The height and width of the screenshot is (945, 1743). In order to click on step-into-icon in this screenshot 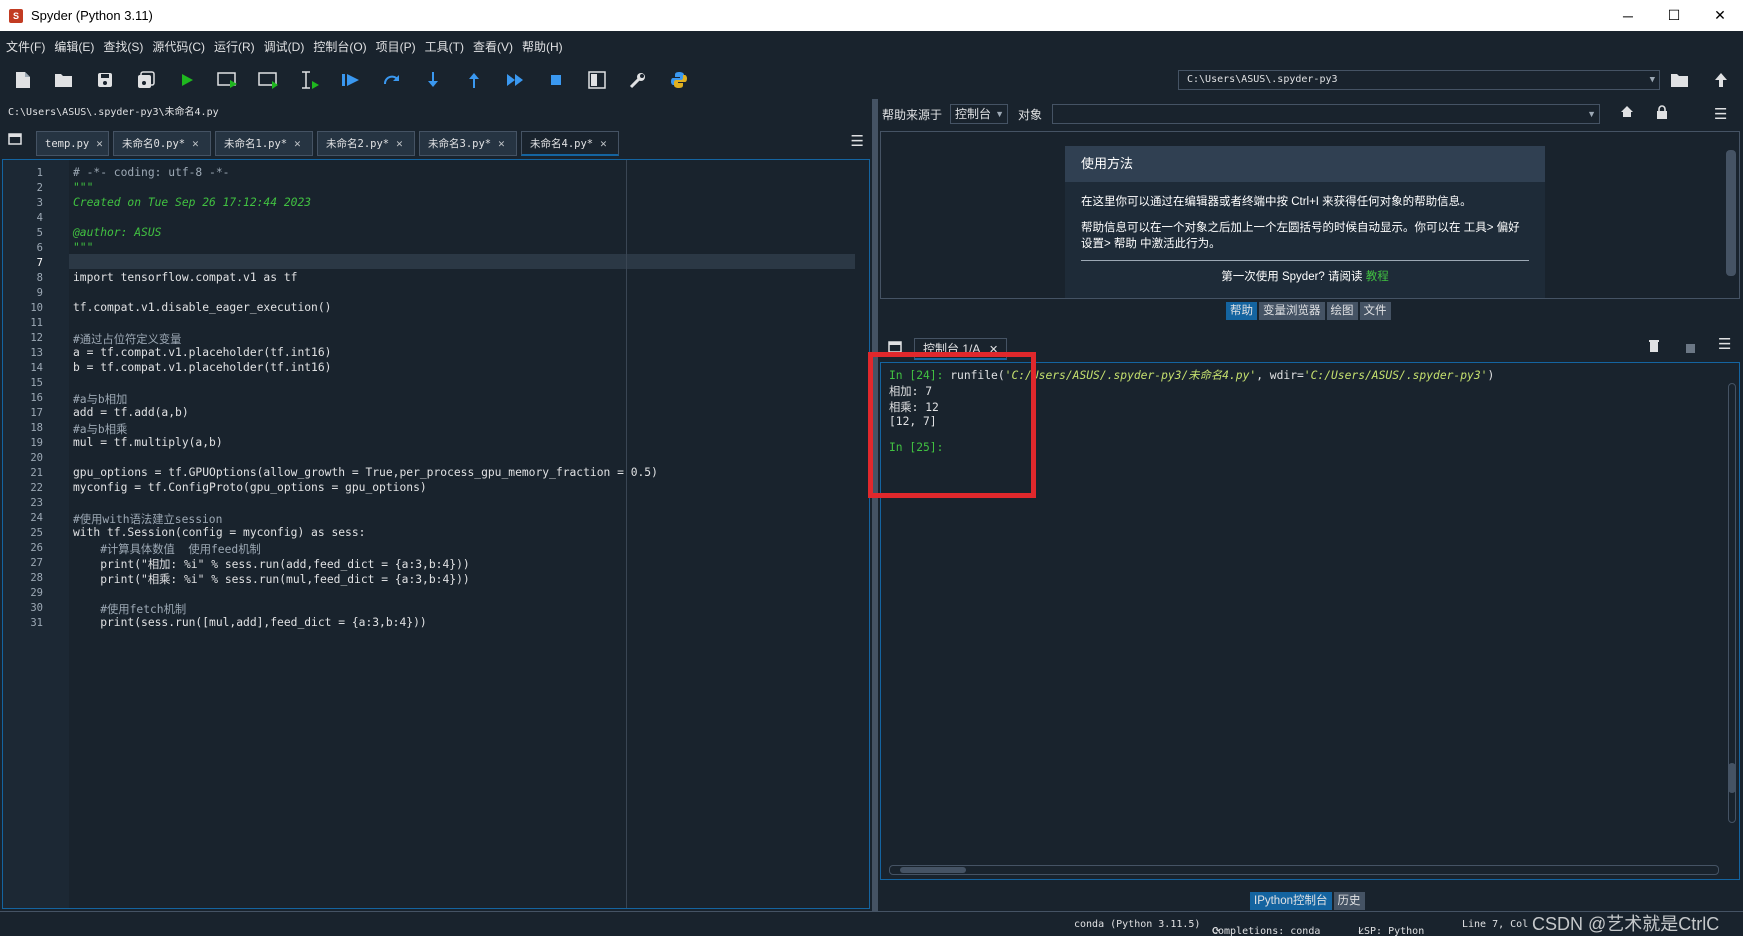, I will do `click(433, 80)`.